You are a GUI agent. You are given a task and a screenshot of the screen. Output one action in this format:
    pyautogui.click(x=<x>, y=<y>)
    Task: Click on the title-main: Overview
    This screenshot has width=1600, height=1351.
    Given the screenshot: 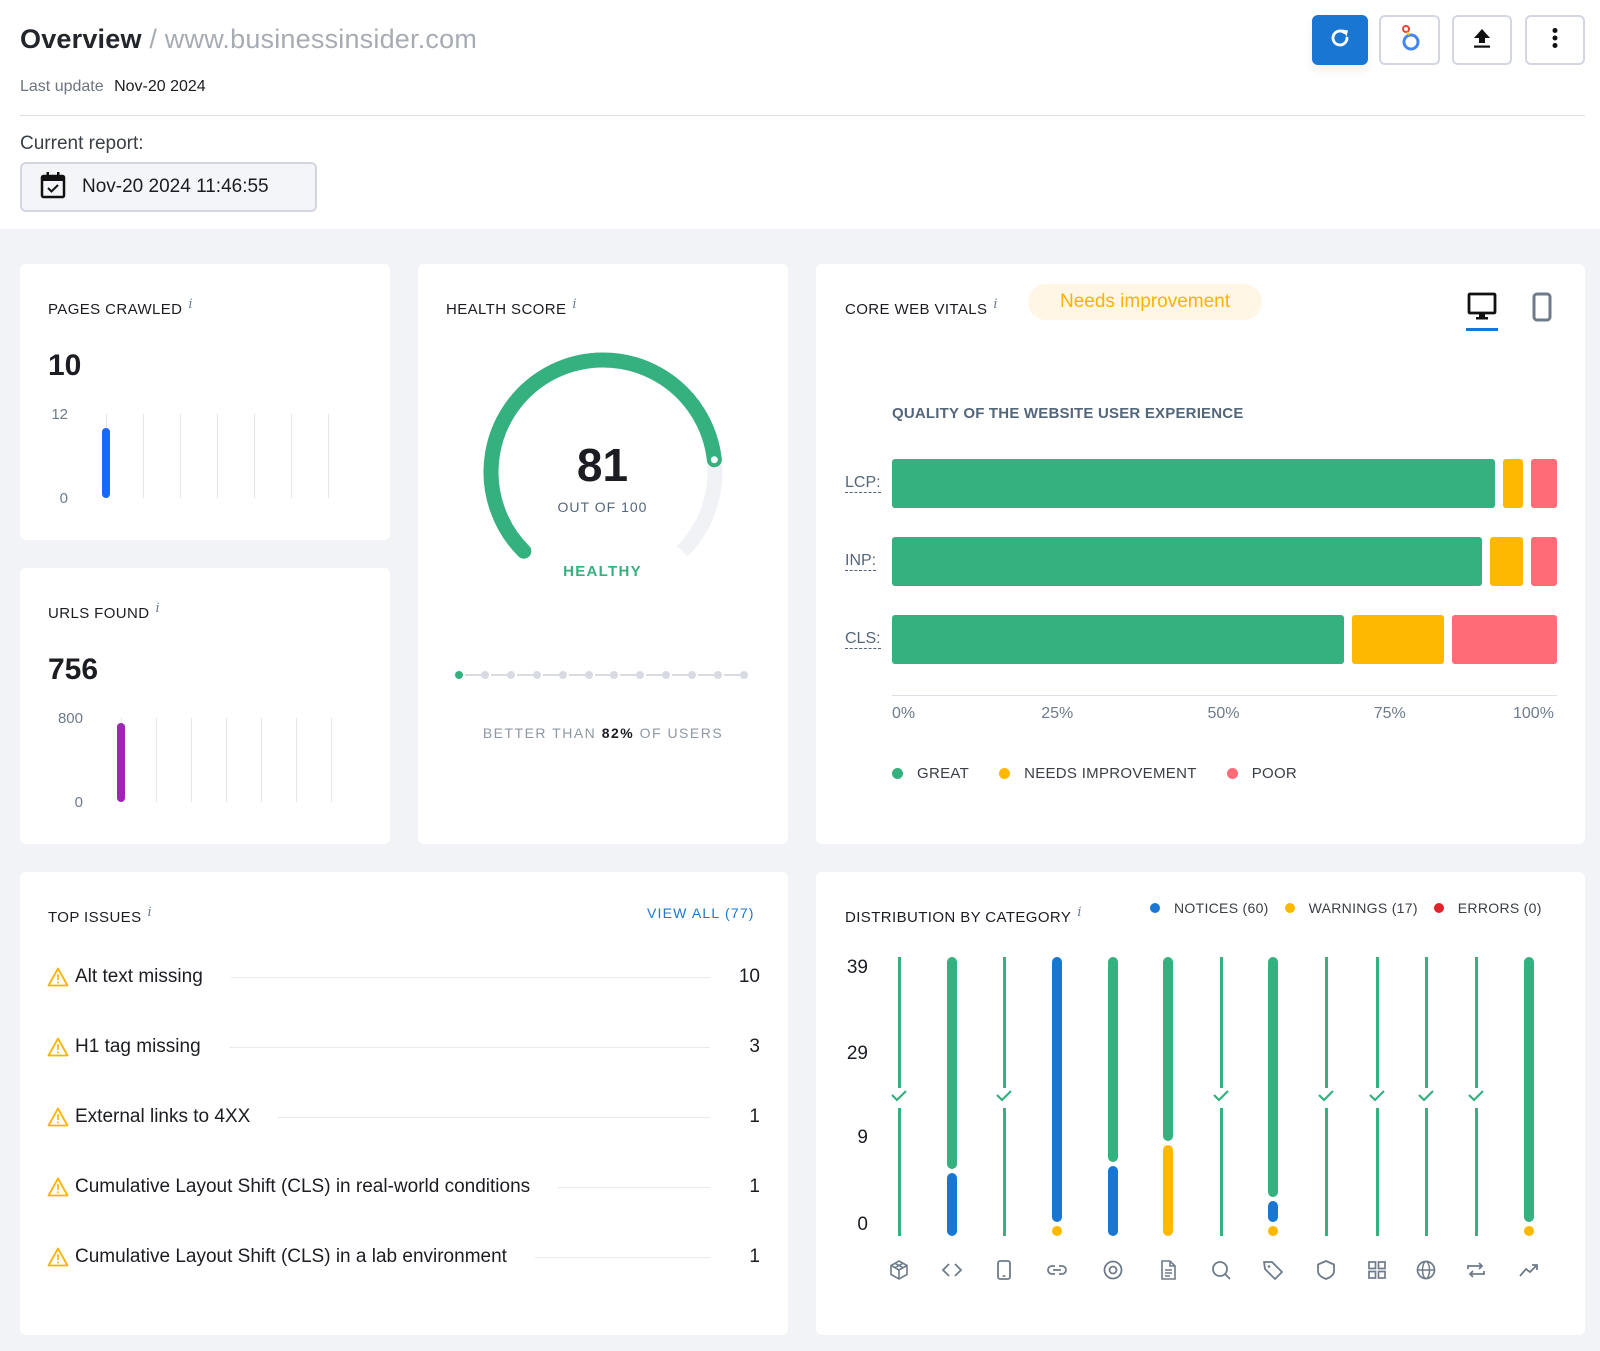 What is the action you would take?
    pyautogui.click(x=81, y=39)
    